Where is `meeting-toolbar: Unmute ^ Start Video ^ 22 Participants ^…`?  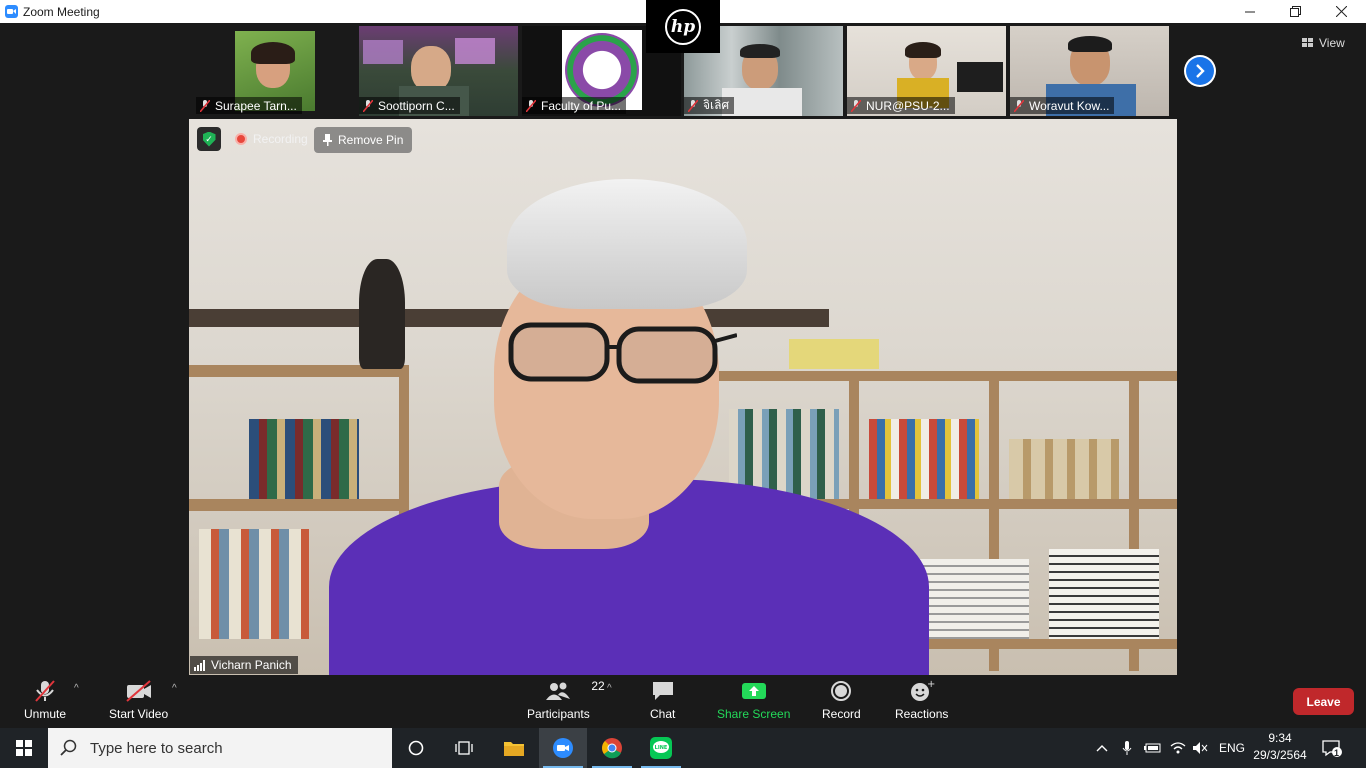 meeting-toolbar: Unmute ^ Start Video ^ 22 Participants ^… is located at coordinates (683, 701).